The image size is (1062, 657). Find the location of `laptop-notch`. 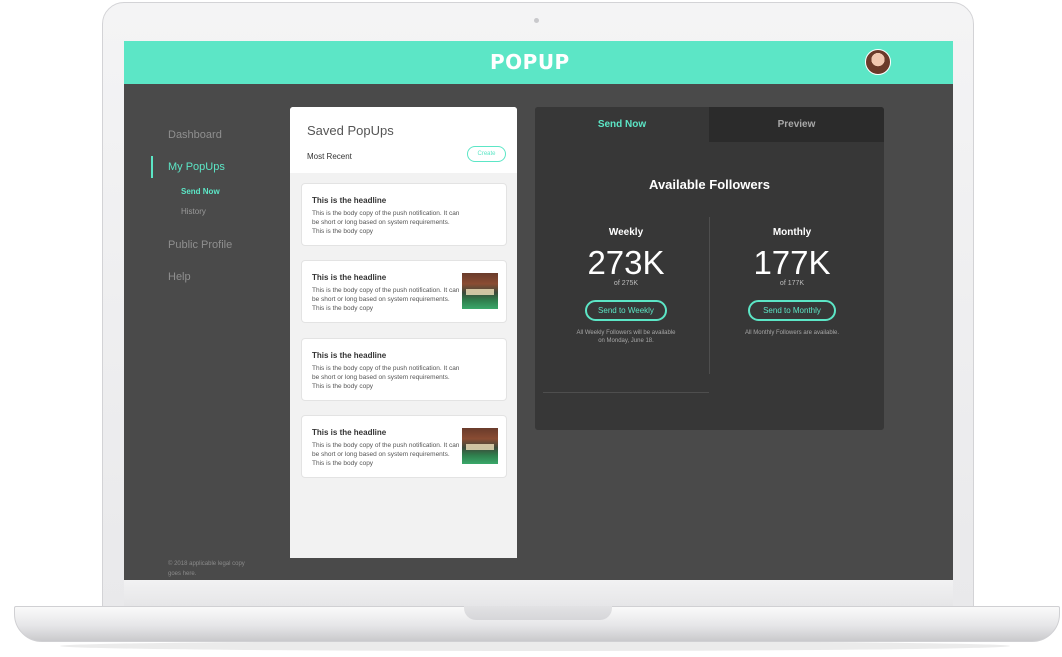

laptop-notch is located at coordinates (538, 613).